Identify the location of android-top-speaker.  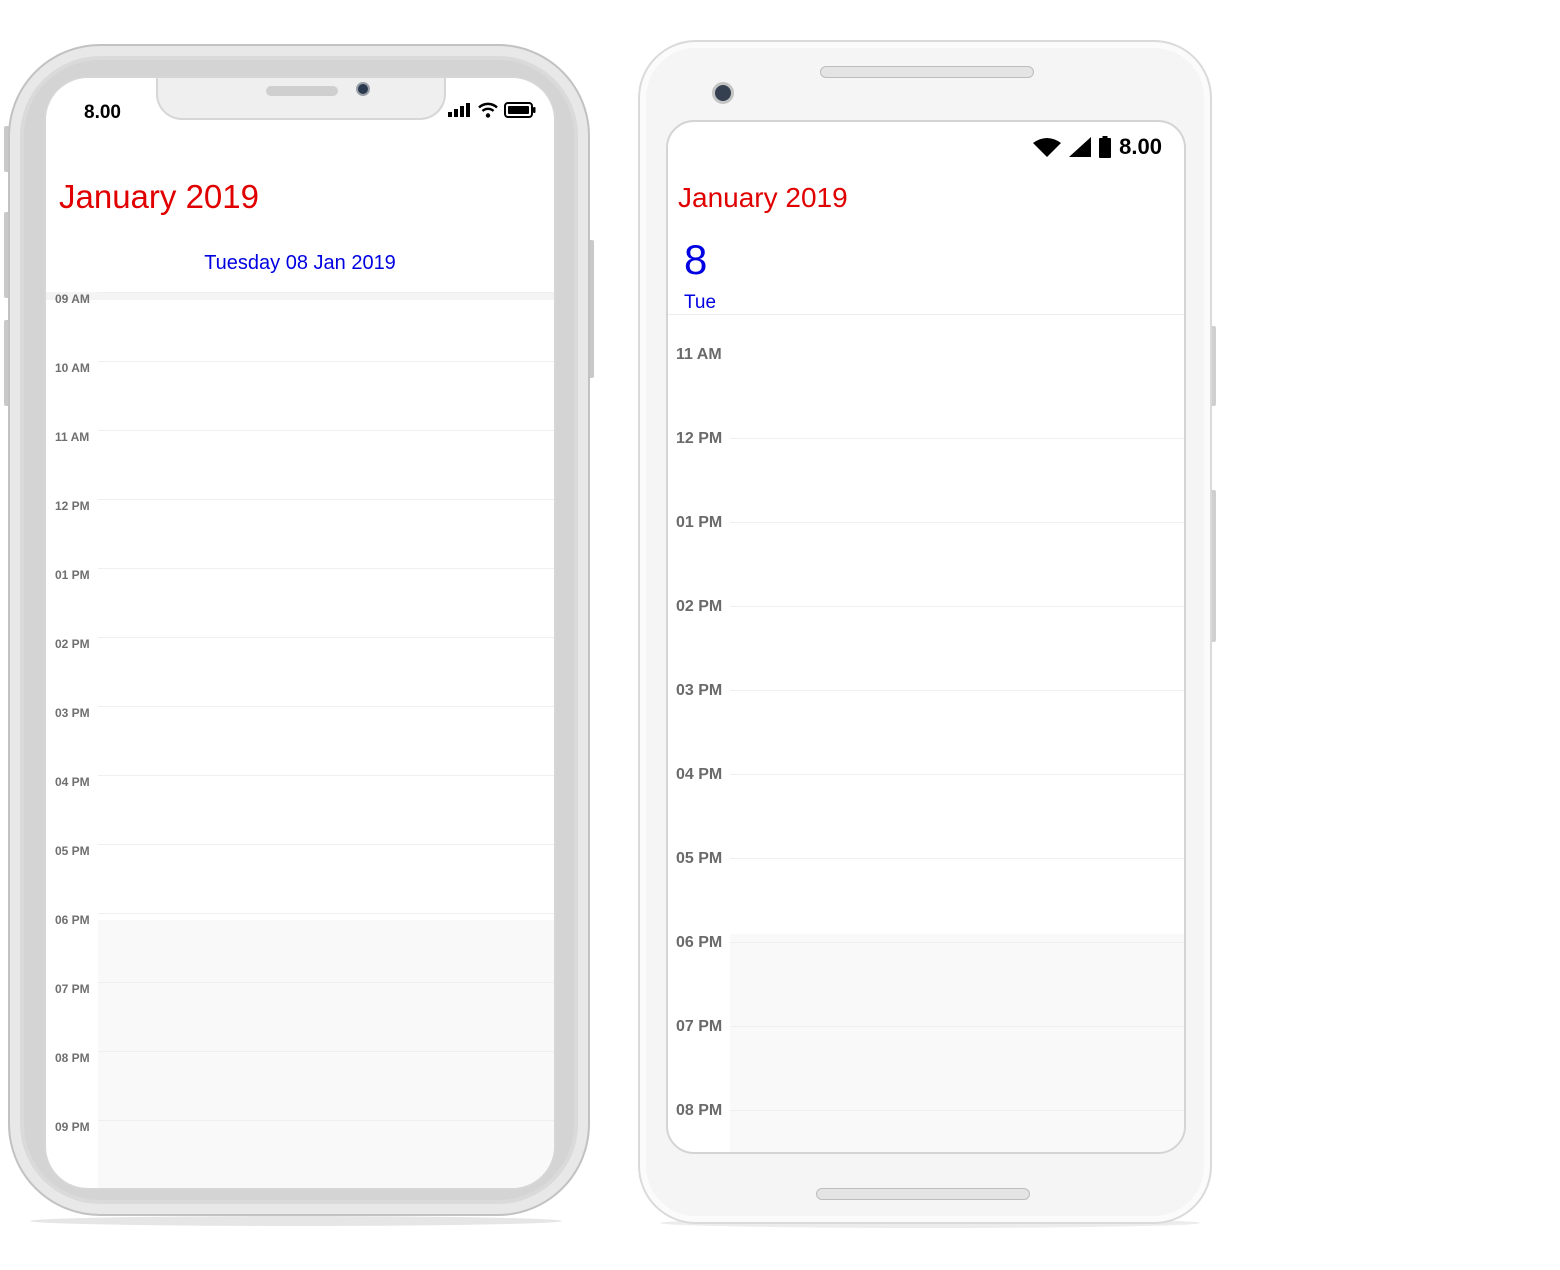
(927, 72).